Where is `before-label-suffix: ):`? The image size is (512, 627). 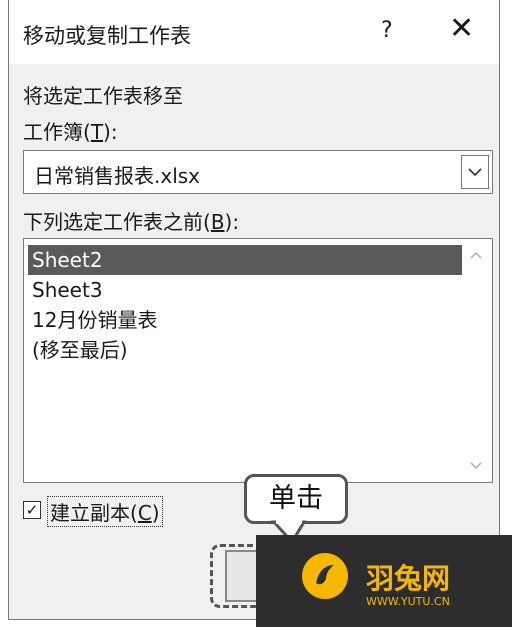
before-label-suffix: ): is located at coordinates (232, 222).